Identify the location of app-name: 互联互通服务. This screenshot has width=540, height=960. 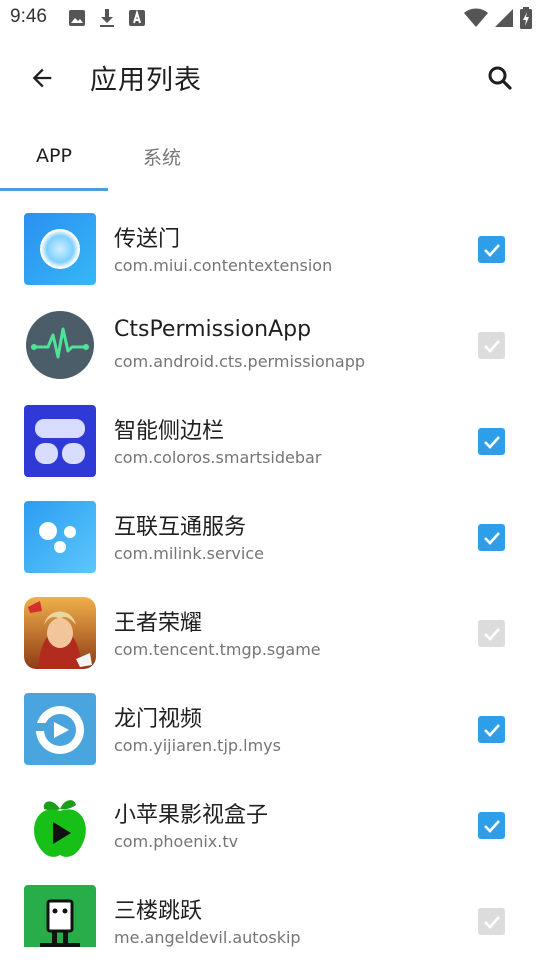
(180, 527).